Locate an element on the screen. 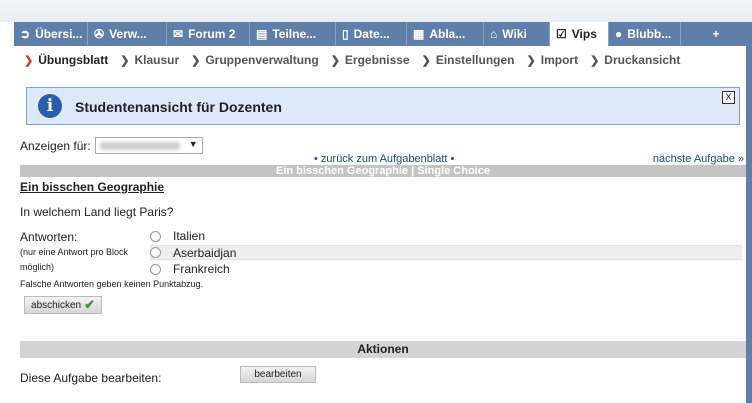 The image size is (752, 403). tab-9: + is located at coordinates (716, 34).